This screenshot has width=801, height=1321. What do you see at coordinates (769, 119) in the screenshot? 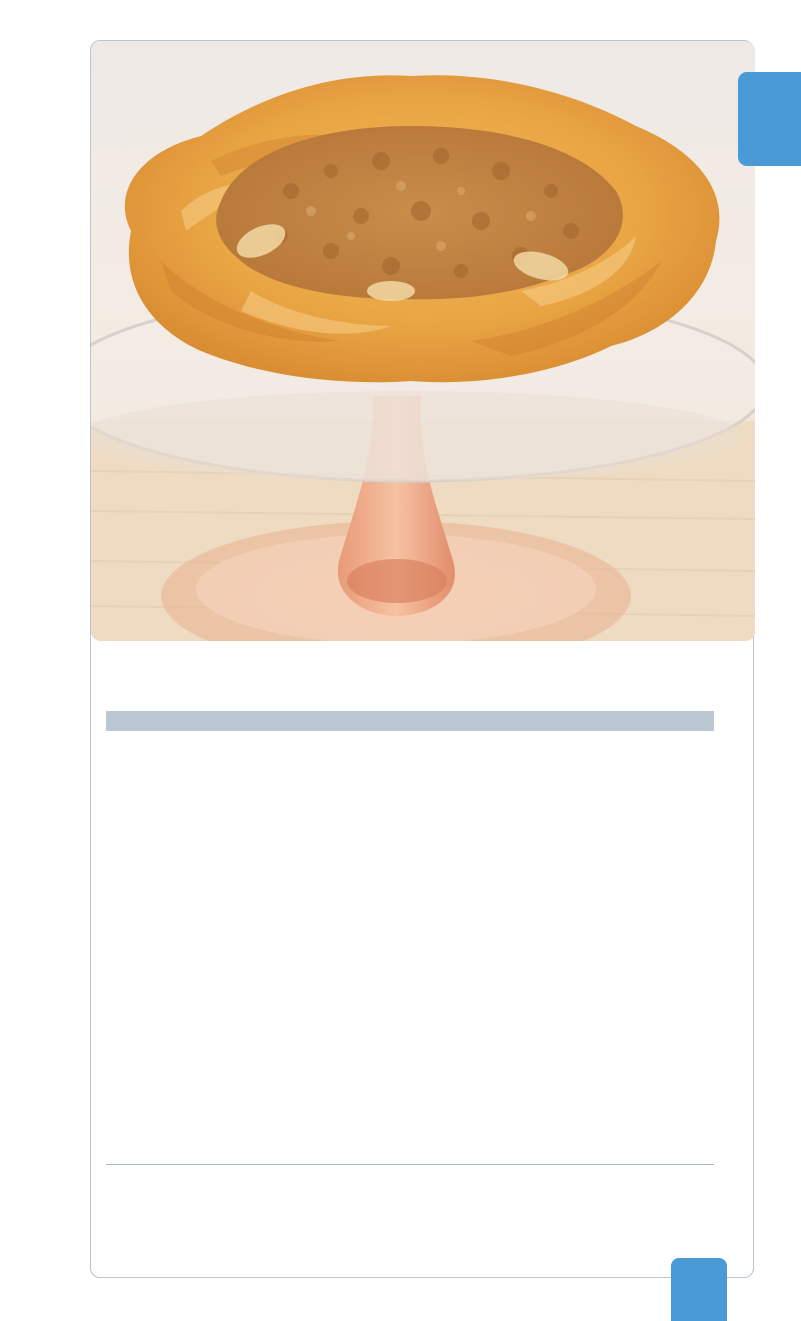
I see `chapter-tab` at bounding box center [769, 119].